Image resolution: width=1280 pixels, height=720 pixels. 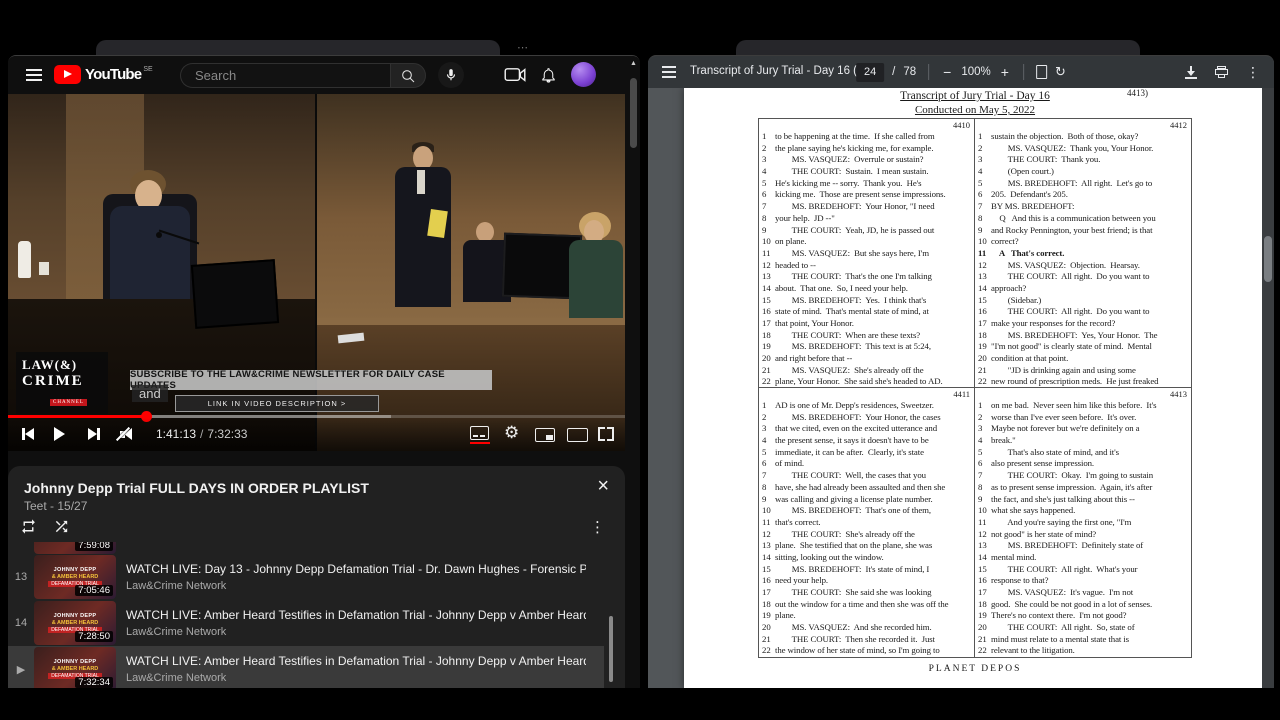 What do you see at coordinates (846, 346) in the screenshot?
I see `transcript-line: 19 MS. BREDEHOFT: This text is at 5:24,` at bounding box center [846, 346].